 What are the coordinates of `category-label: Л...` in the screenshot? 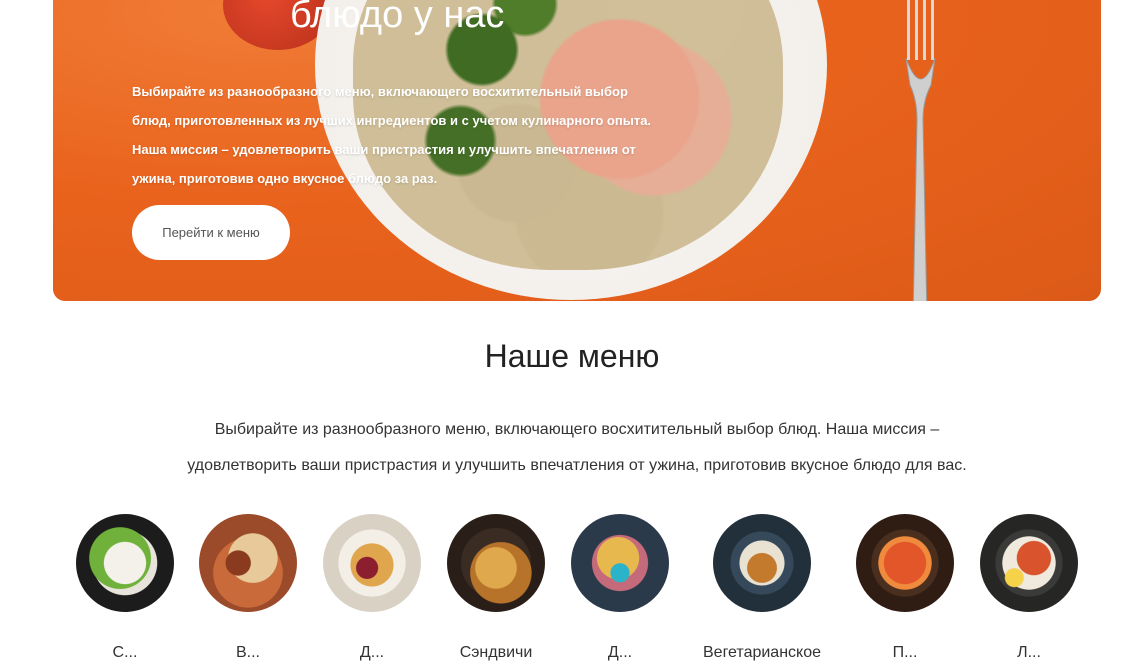 It's located at (1029, 653).